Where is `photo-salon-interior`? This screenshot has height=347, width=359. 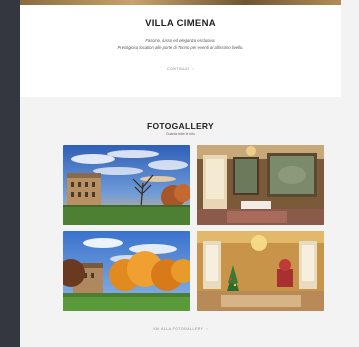
photo-salon-interior is located at coordinates (260, 185).